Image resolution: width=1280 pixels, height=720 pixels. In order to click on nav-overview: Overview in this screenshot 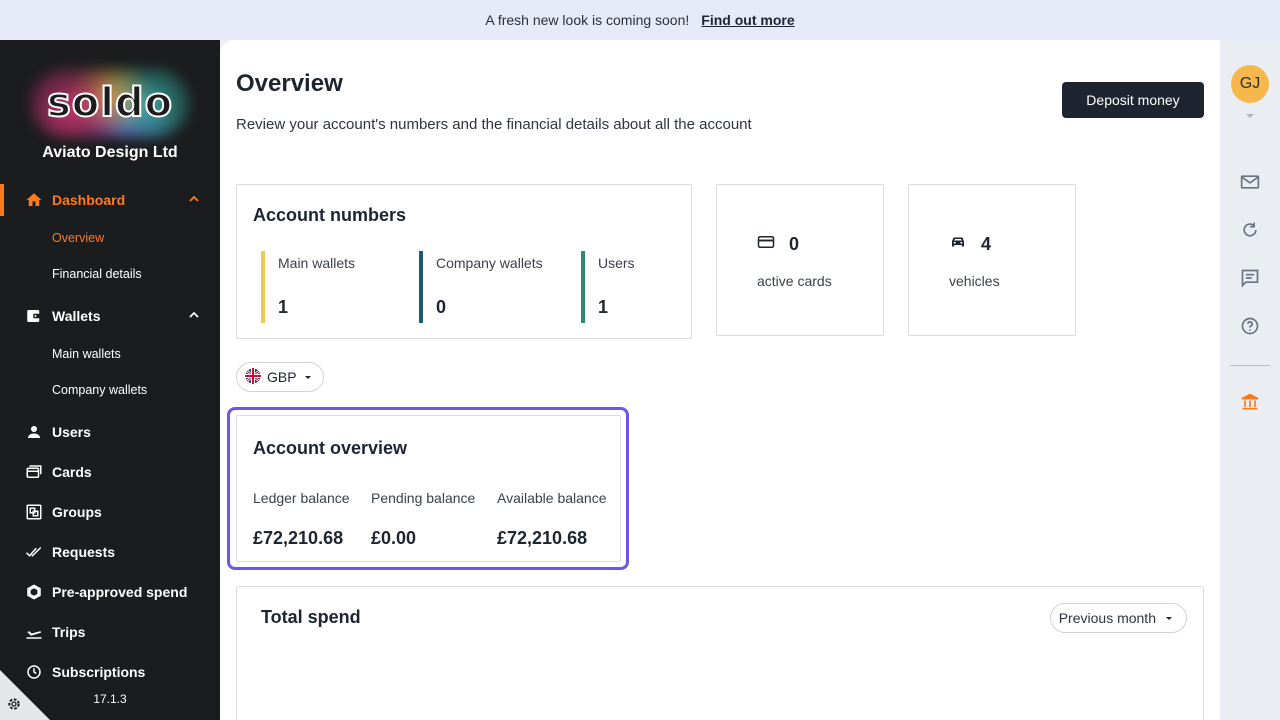, I will do `click(110, 238)`.